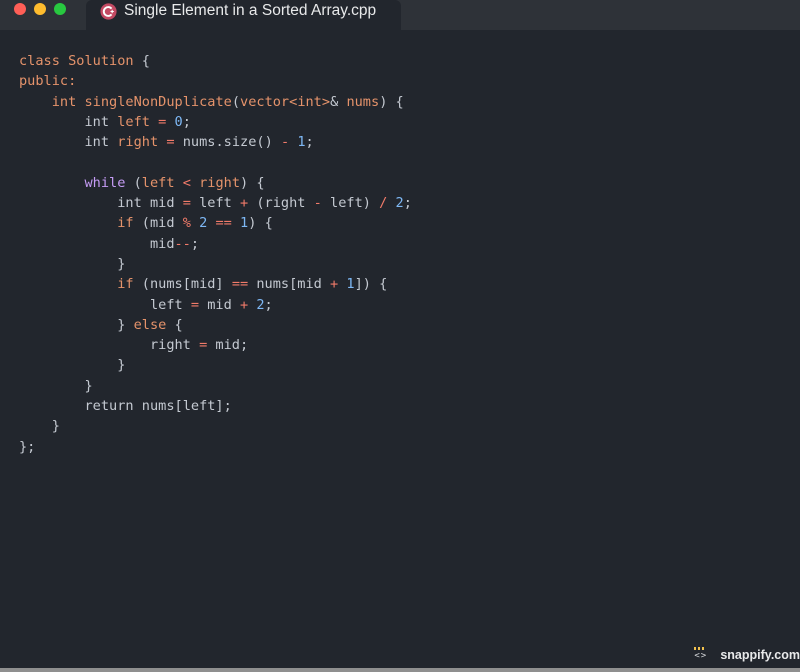  I want to click on code-token: class, so click(39, 61).